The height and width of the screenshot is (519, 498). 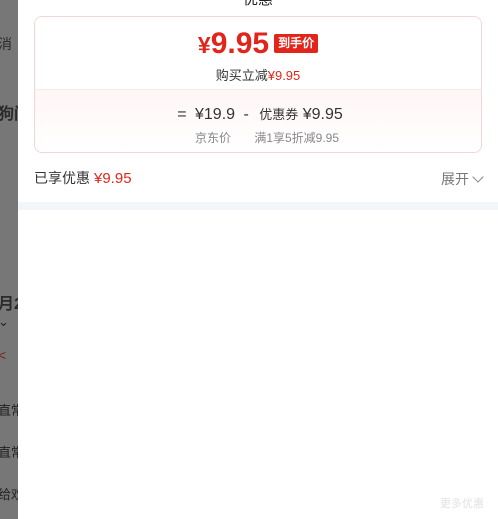 I want to click on background-page: 消 狗问 月2 ⌄ < 直常 直常 给欢, so click(x=9, y=259).